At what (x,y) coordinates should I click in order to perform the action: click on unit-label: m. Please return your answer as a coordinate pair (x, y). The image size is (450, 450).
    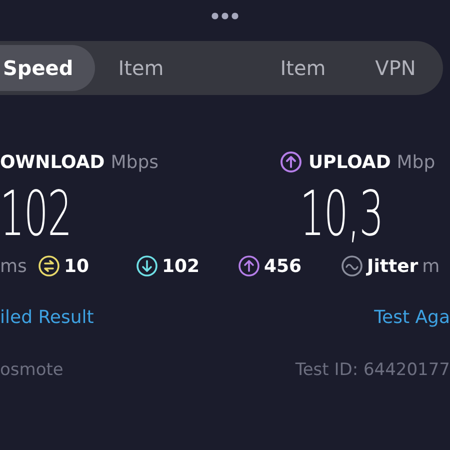
    Looking at the image, I should click on (431, 266).